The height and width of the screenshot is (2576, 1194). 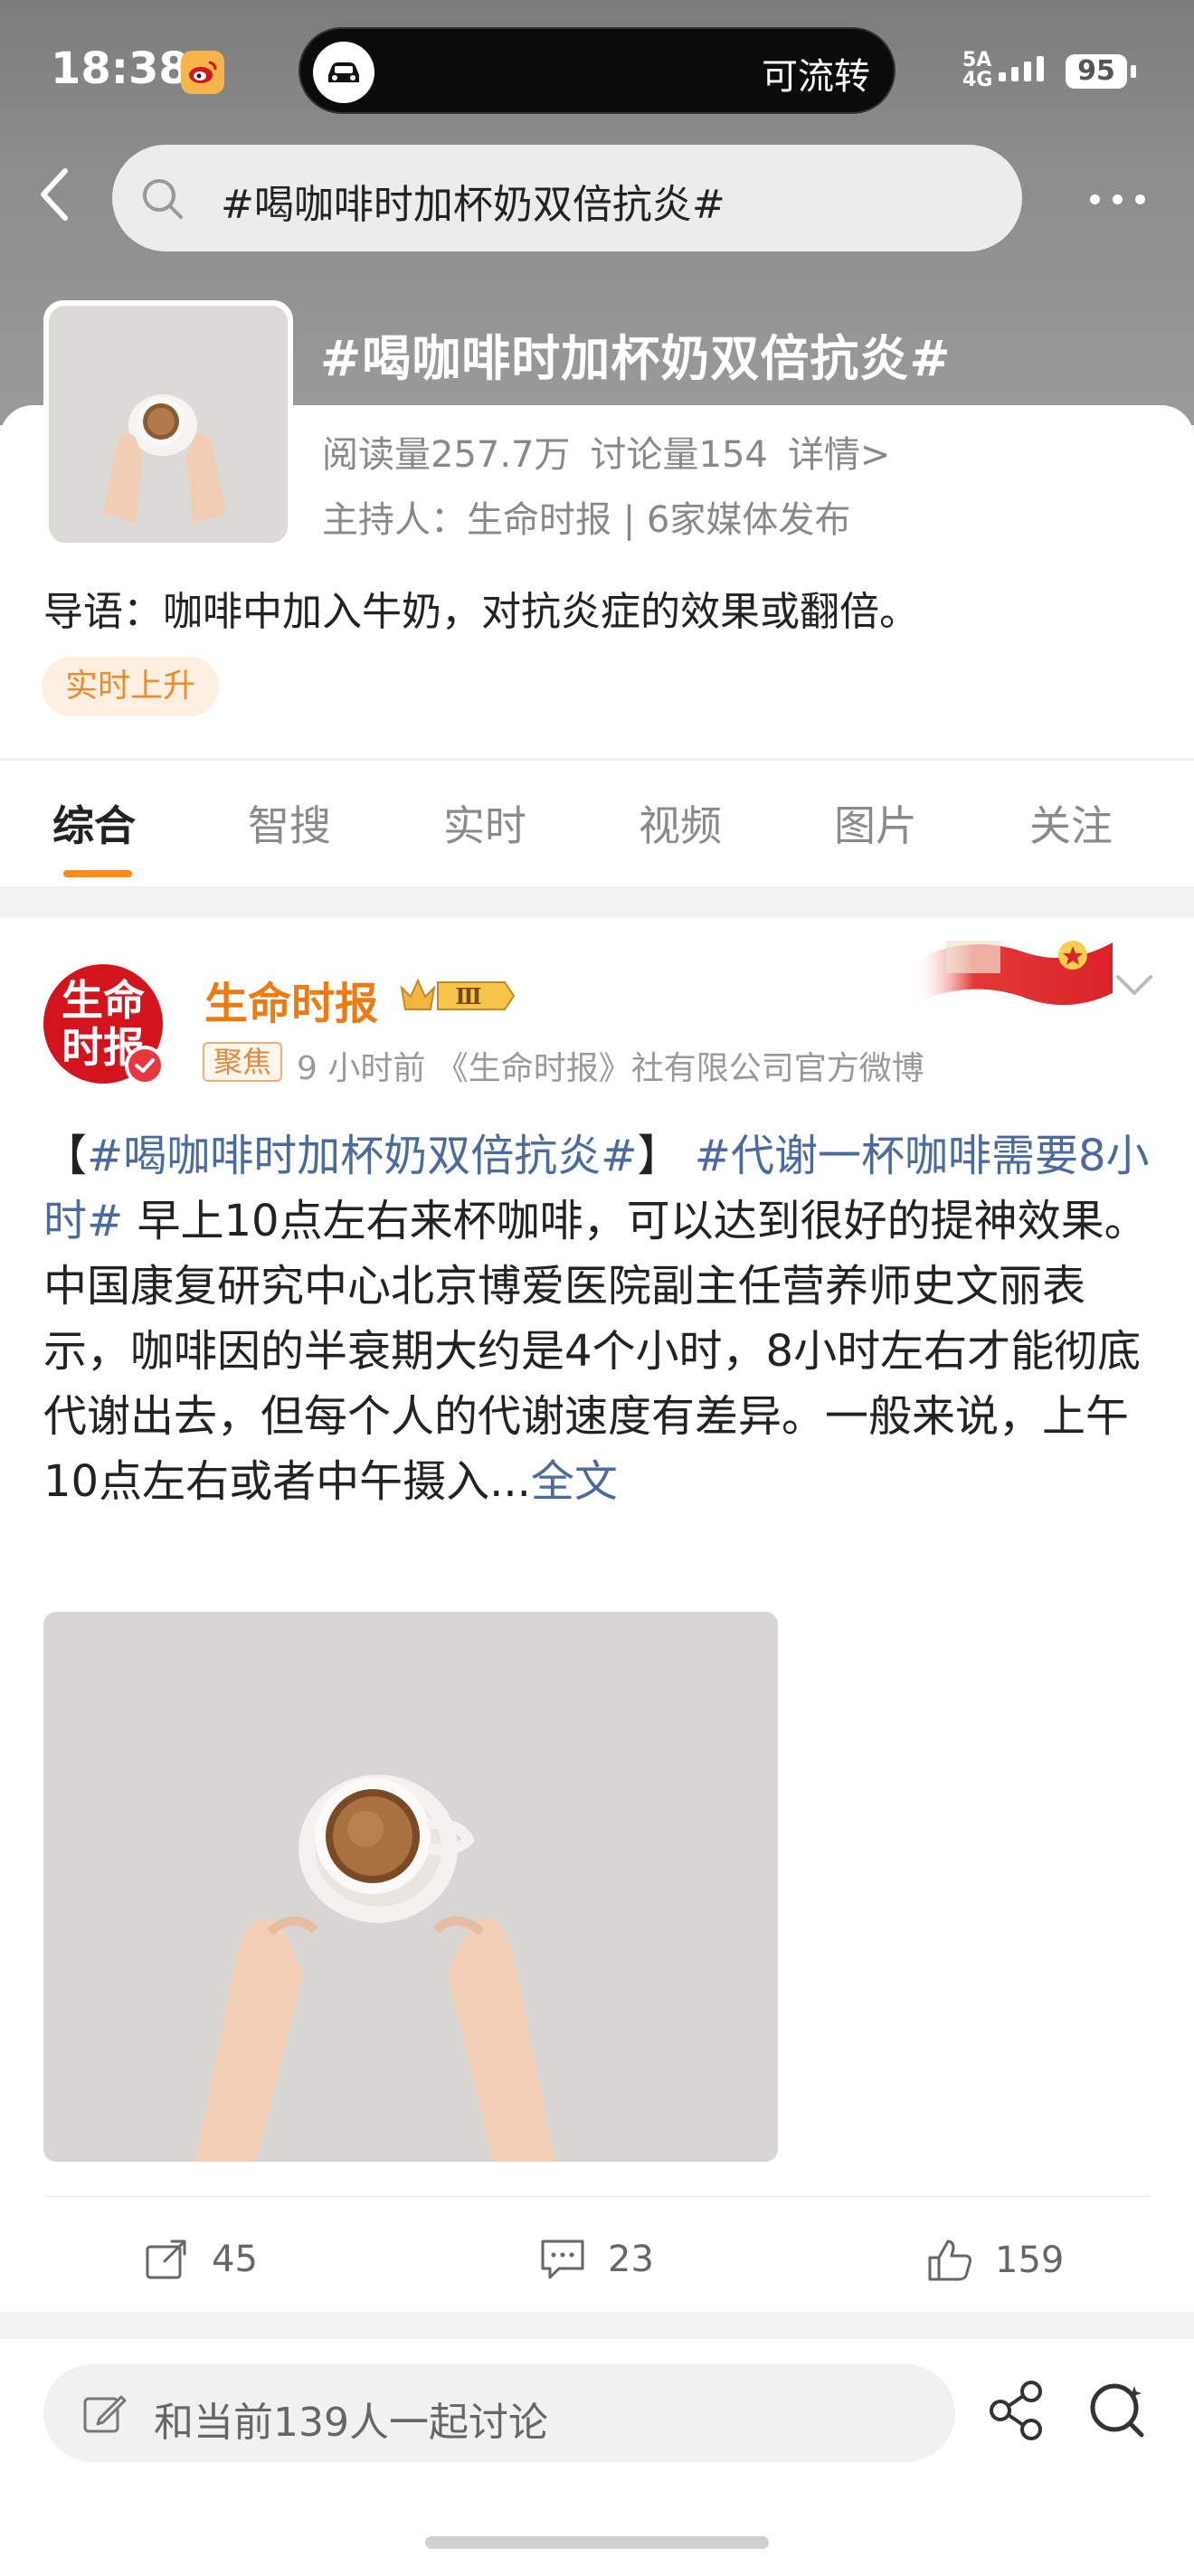 What do you see at coordinates (839, 455) in the screenshot?
I see `details-link: 详情>` at bounding box center [839, 455].